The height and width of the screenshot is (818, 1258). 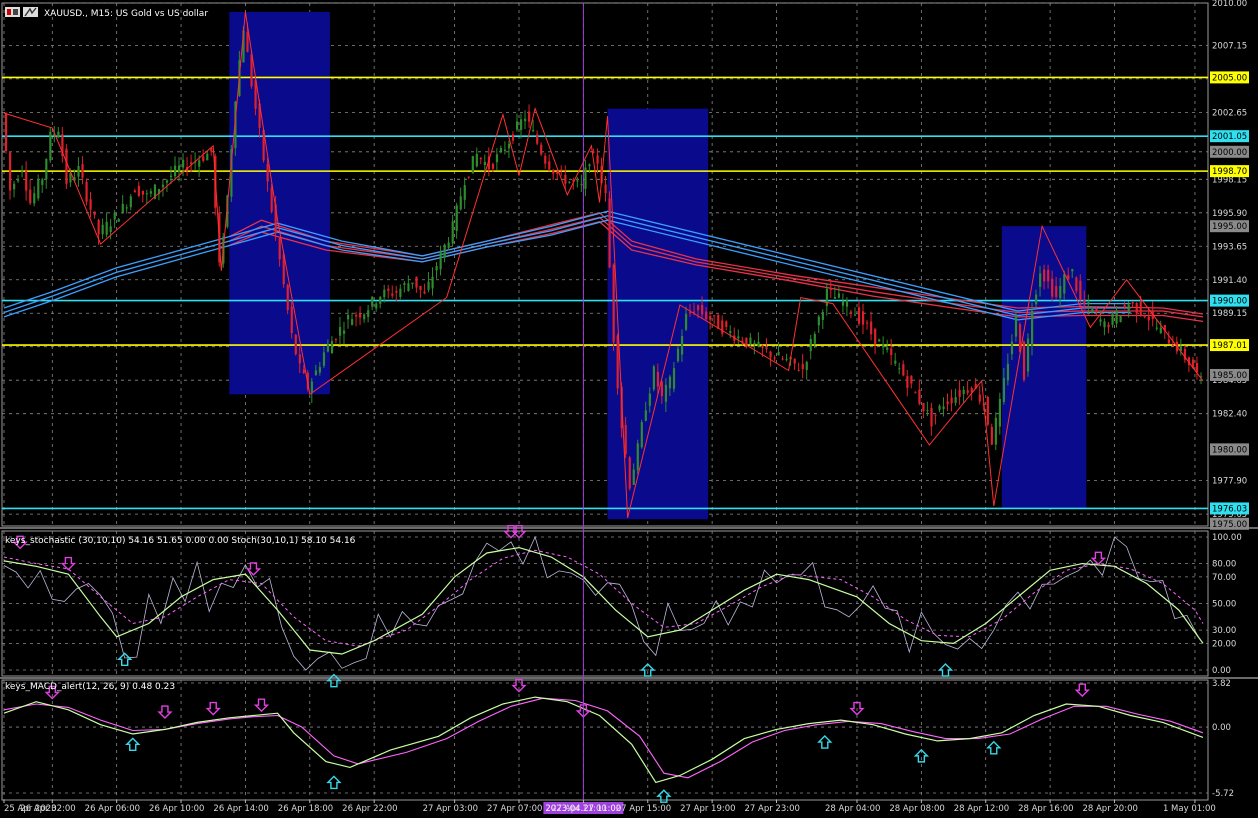 I want to click on x-tick-label-2: 26 Apr 06:00, so click(x=112, y=809).